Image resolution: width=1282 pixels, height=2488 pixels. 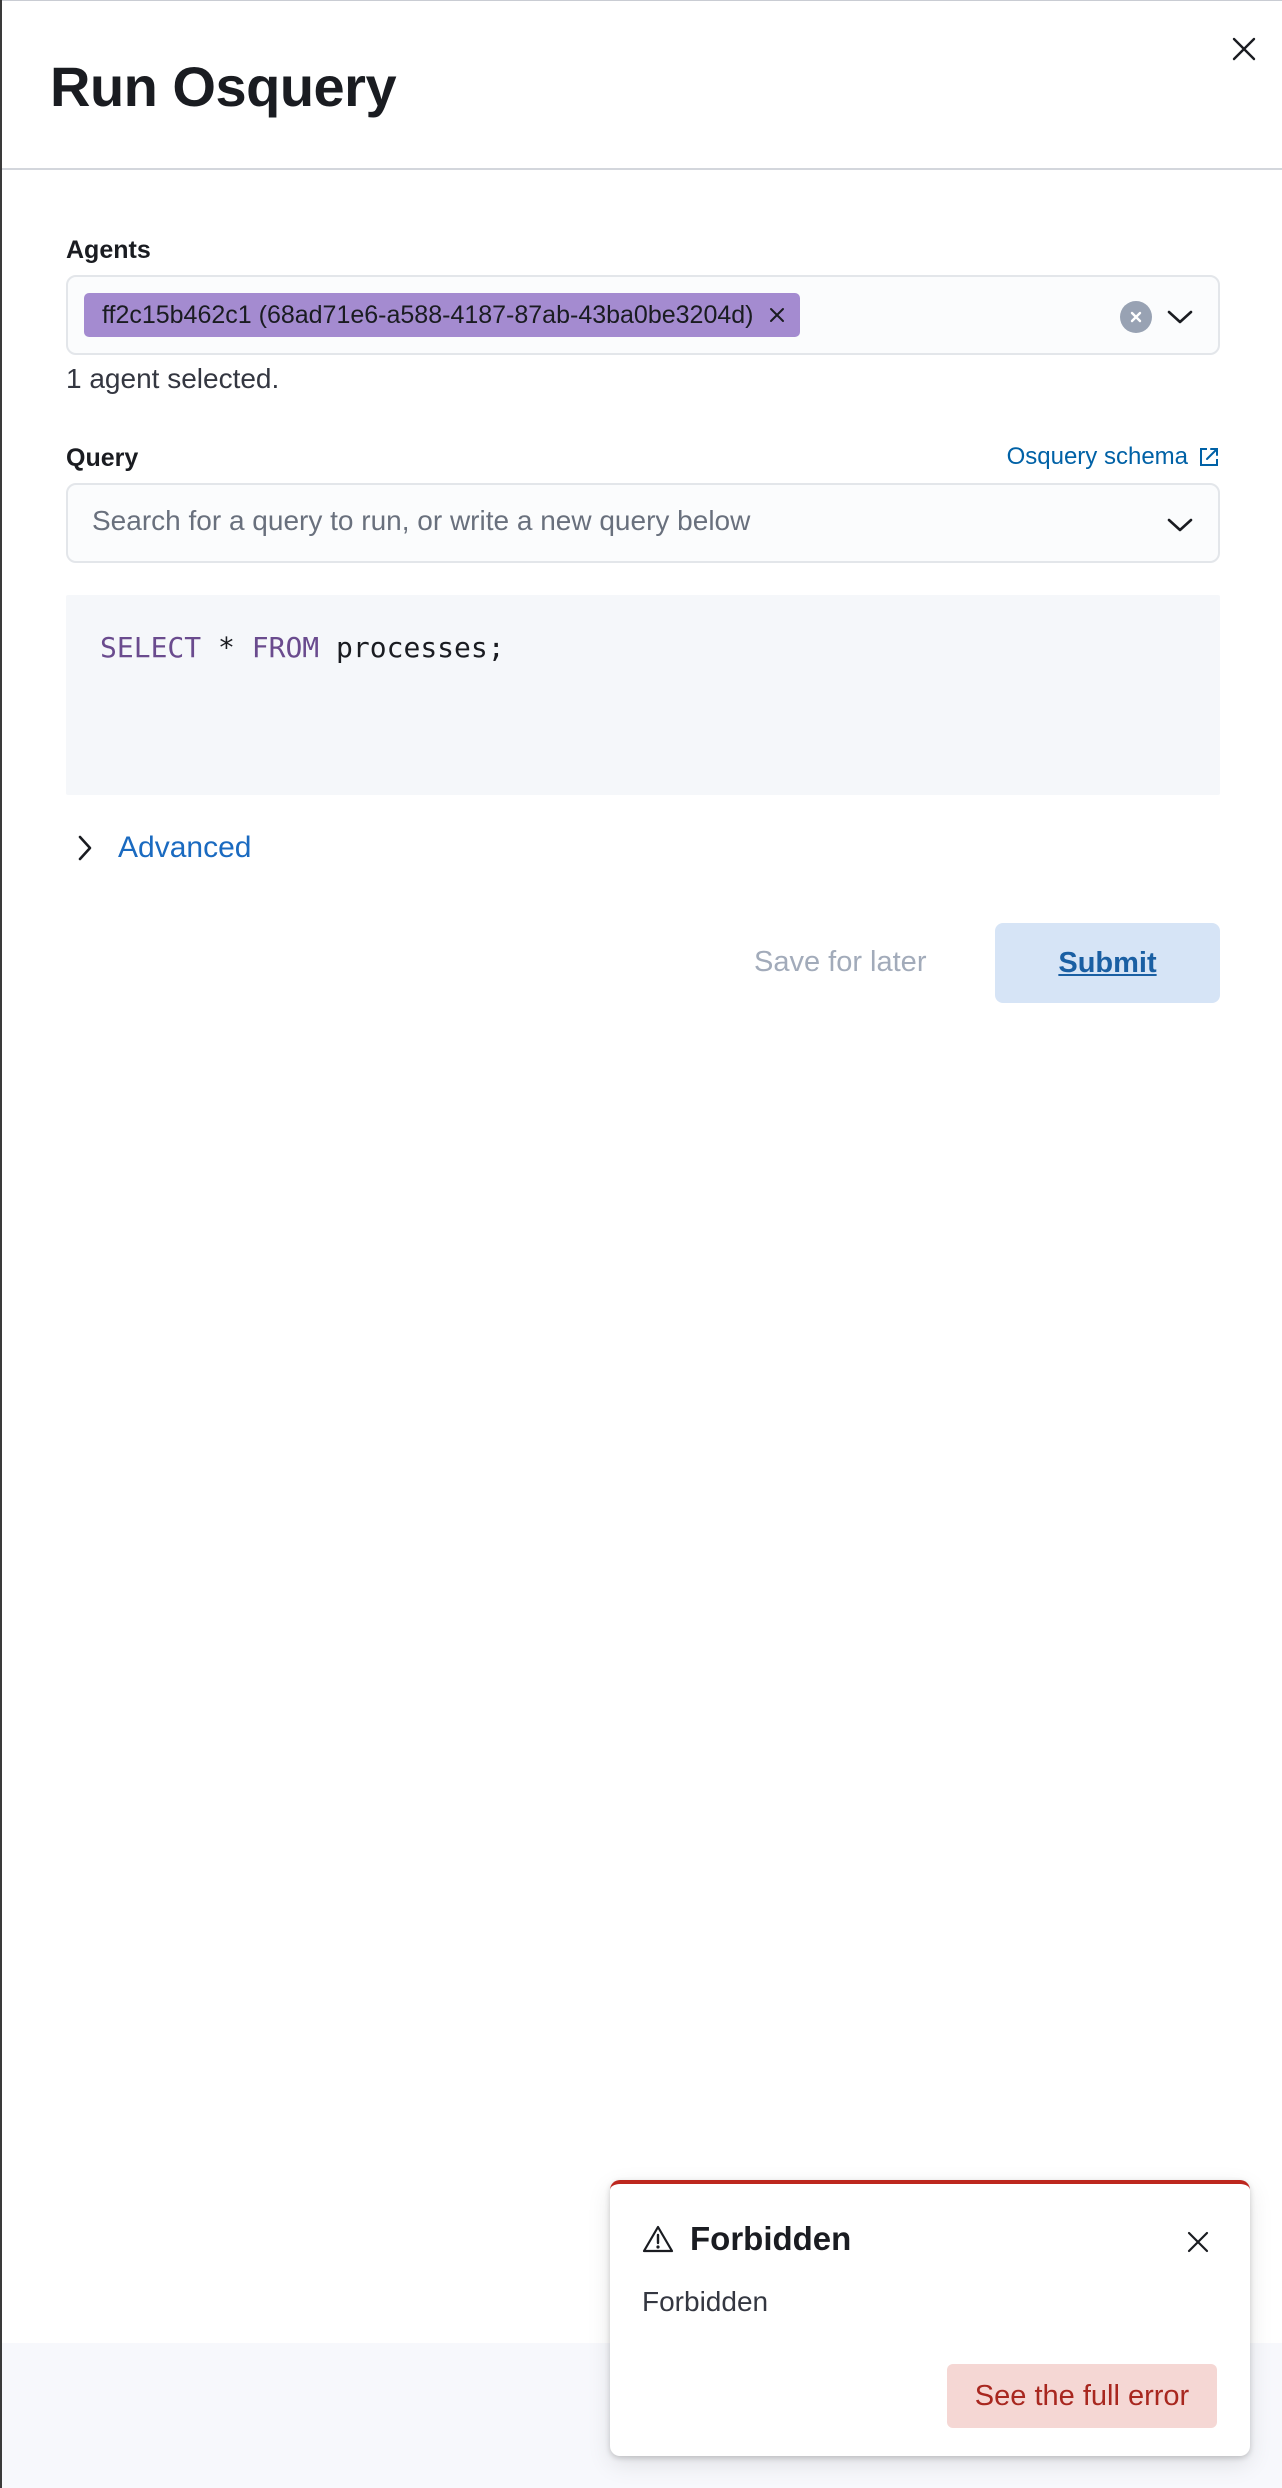 I want to click on flyout-title: Run Osquery, so click(x=223, y=86).